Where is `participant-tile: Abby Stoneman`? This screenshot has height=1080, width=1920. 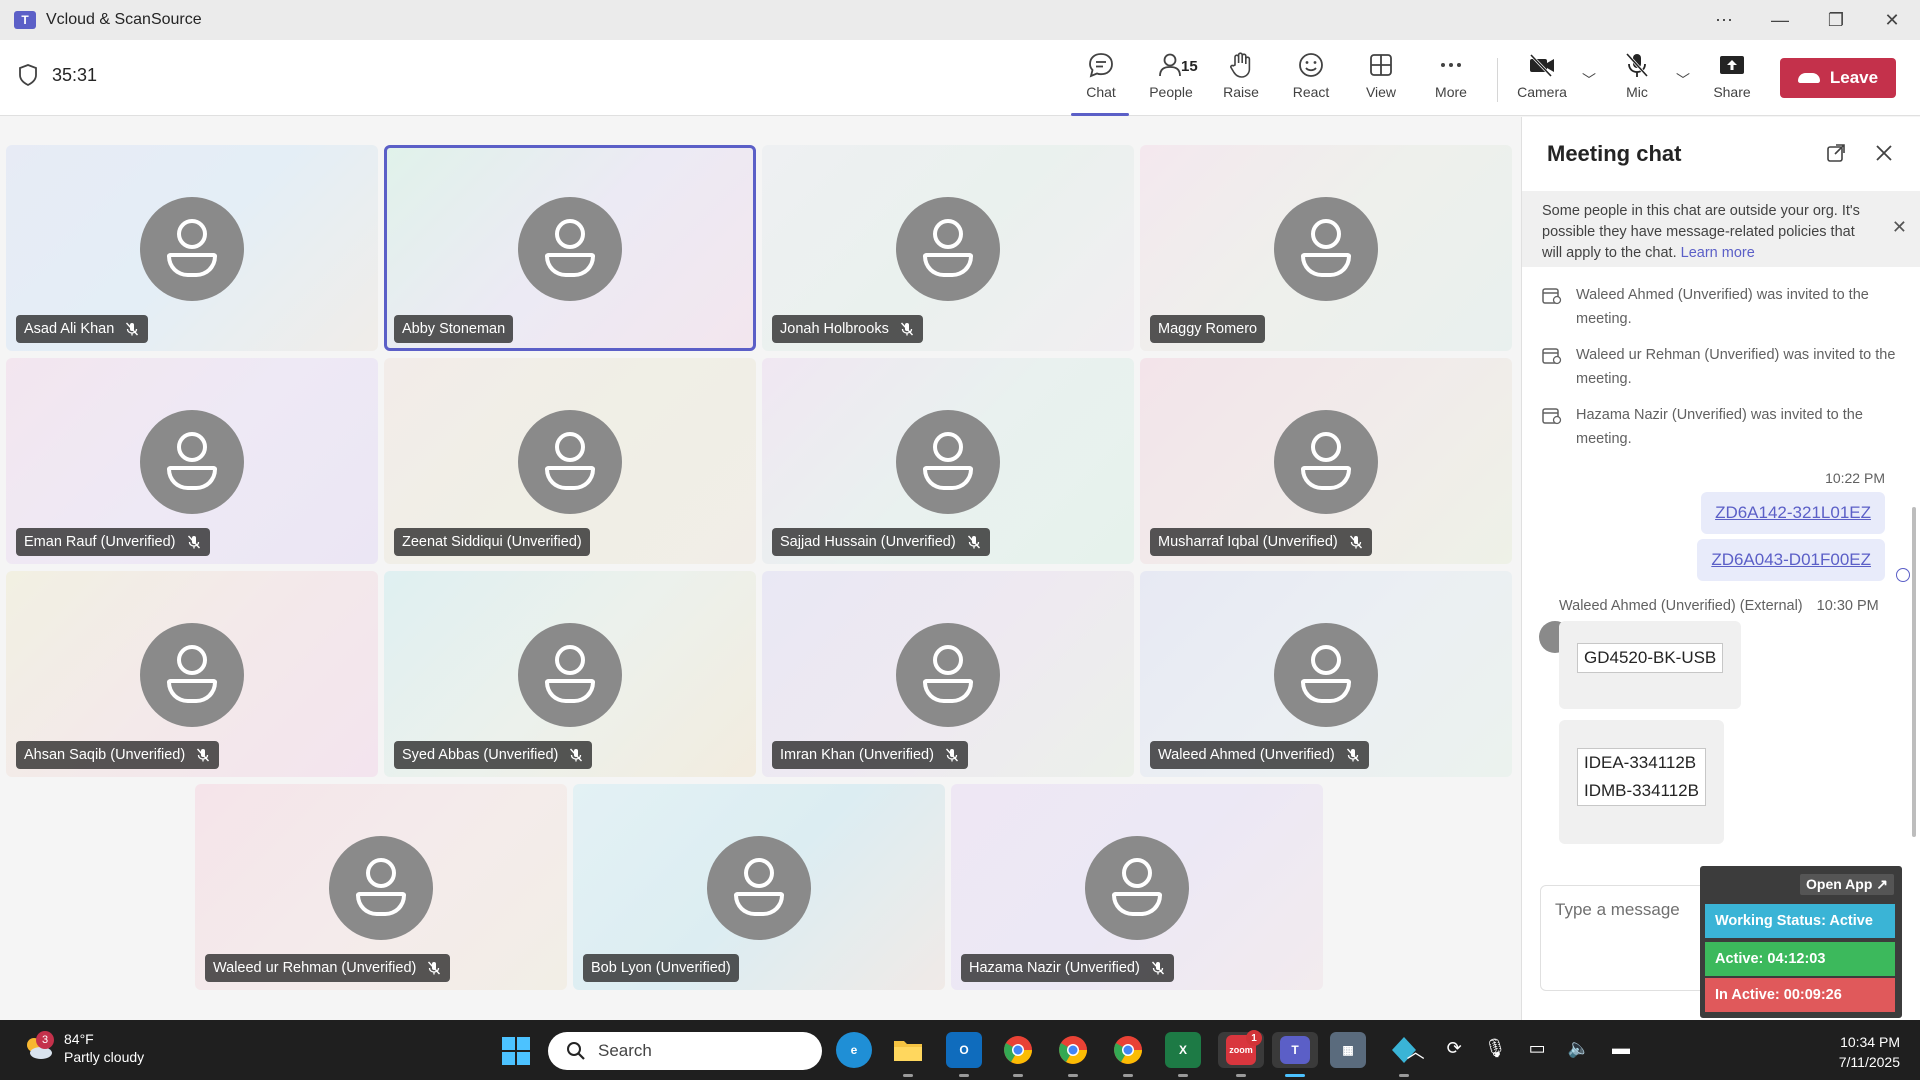 participant-tile: Abby Stoneman is located at coordinates (570, 248).